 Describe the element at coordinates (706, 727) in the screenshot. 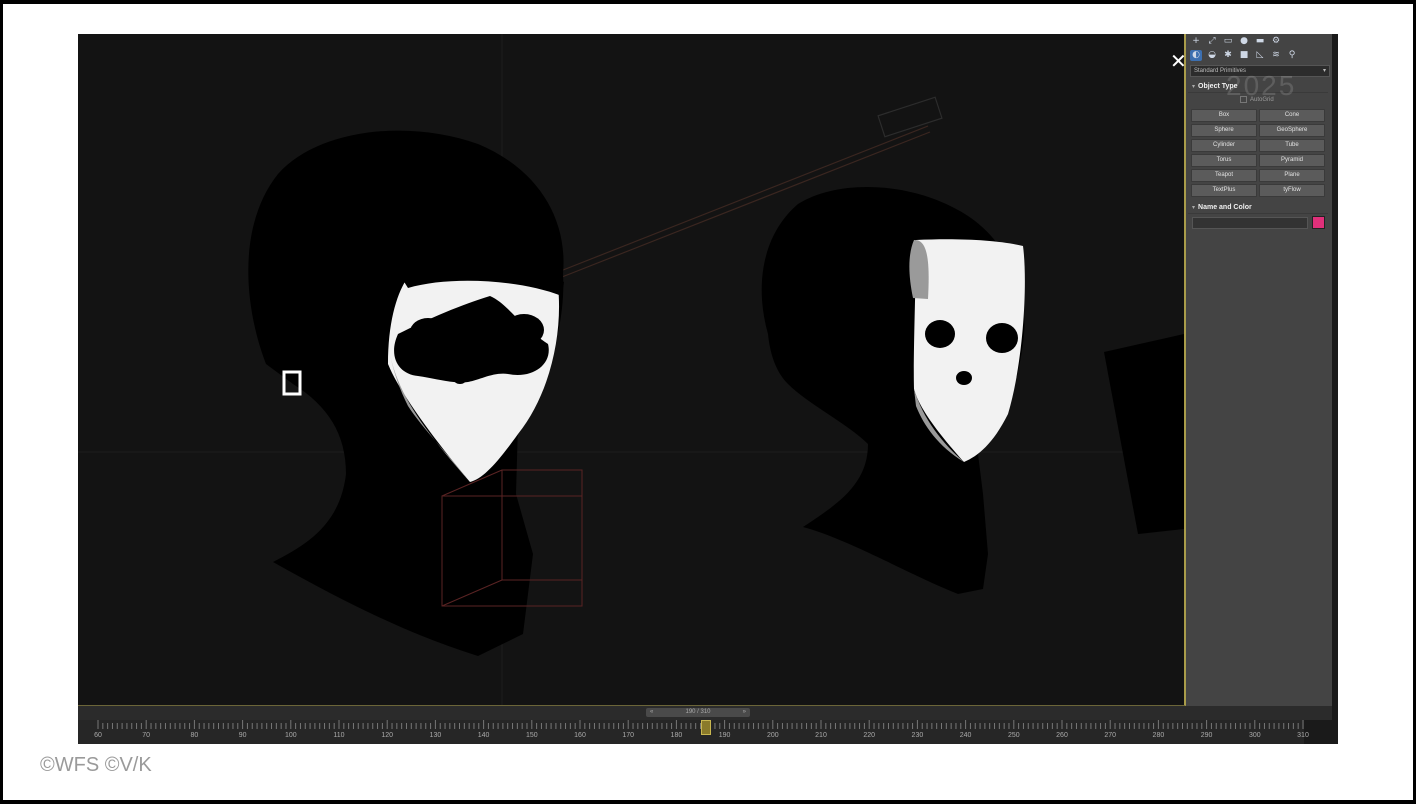

I see `time-cursor` at that location.